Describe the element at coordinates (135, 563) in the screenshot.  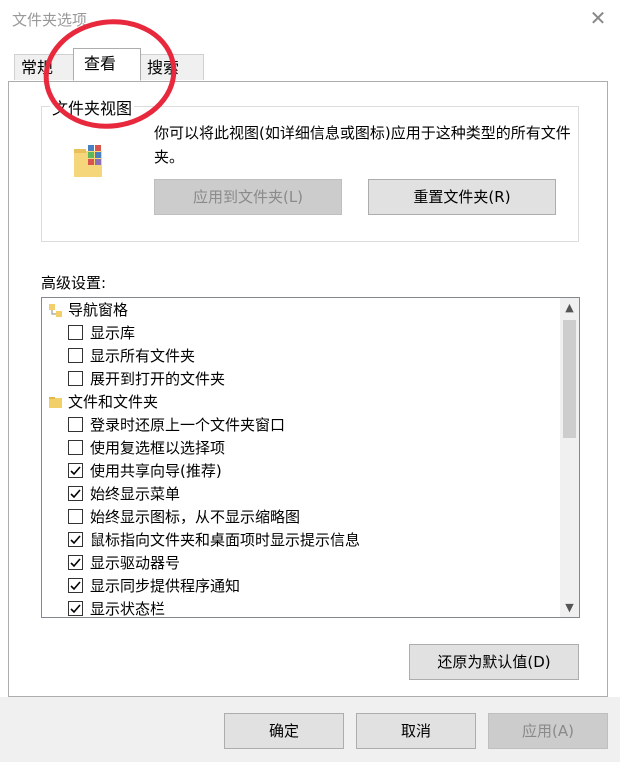
I see `list-item-label: 显示驱动器号` at that location.